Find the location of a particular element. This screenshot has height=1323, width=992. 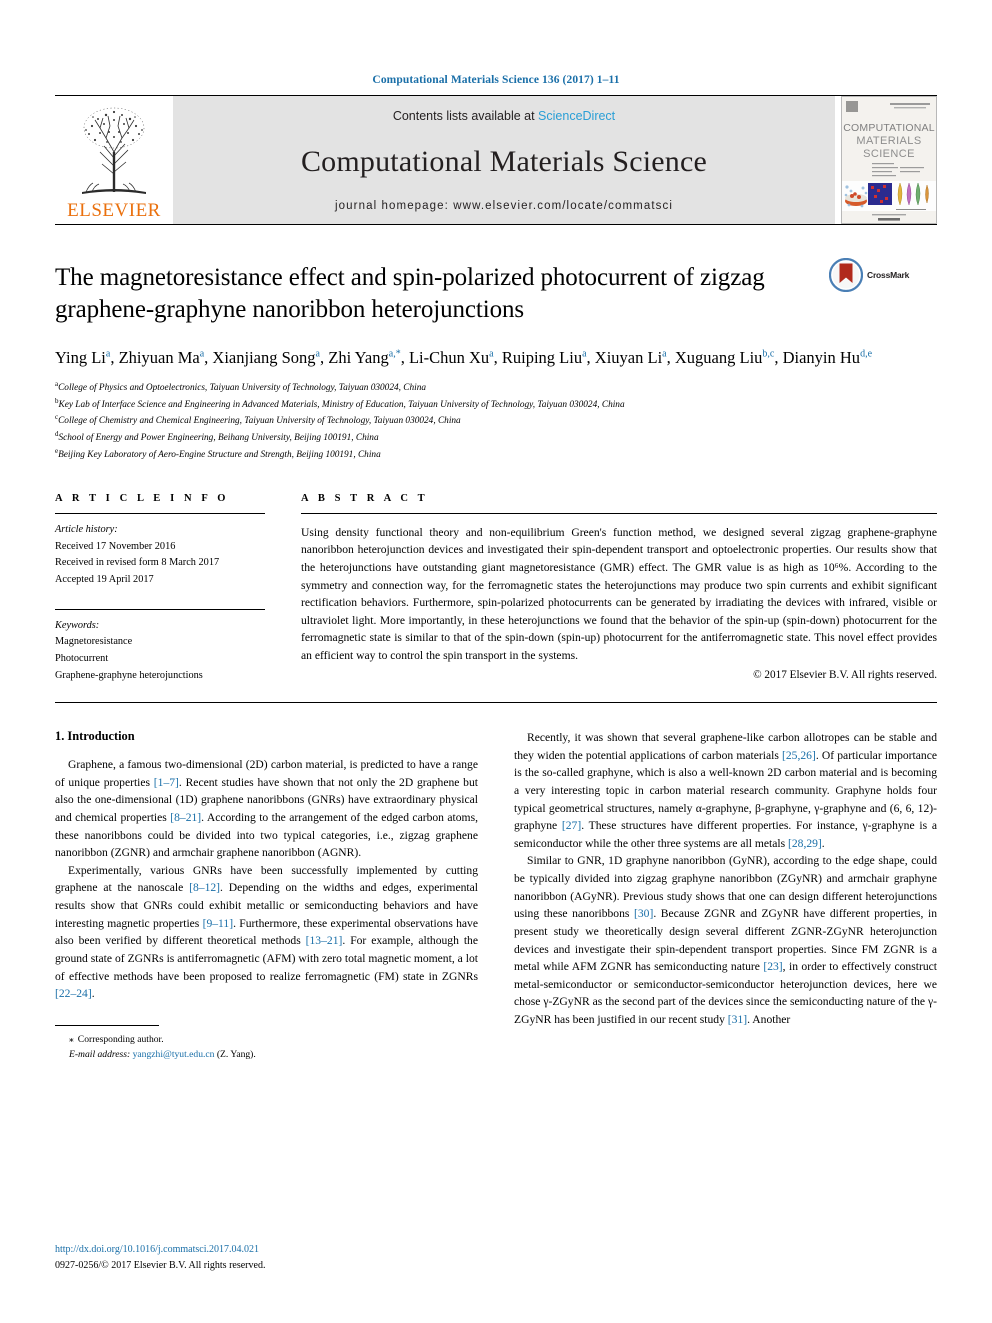

corresponding-author-label: Corresponding author. is located at coordinates (120, 1039).